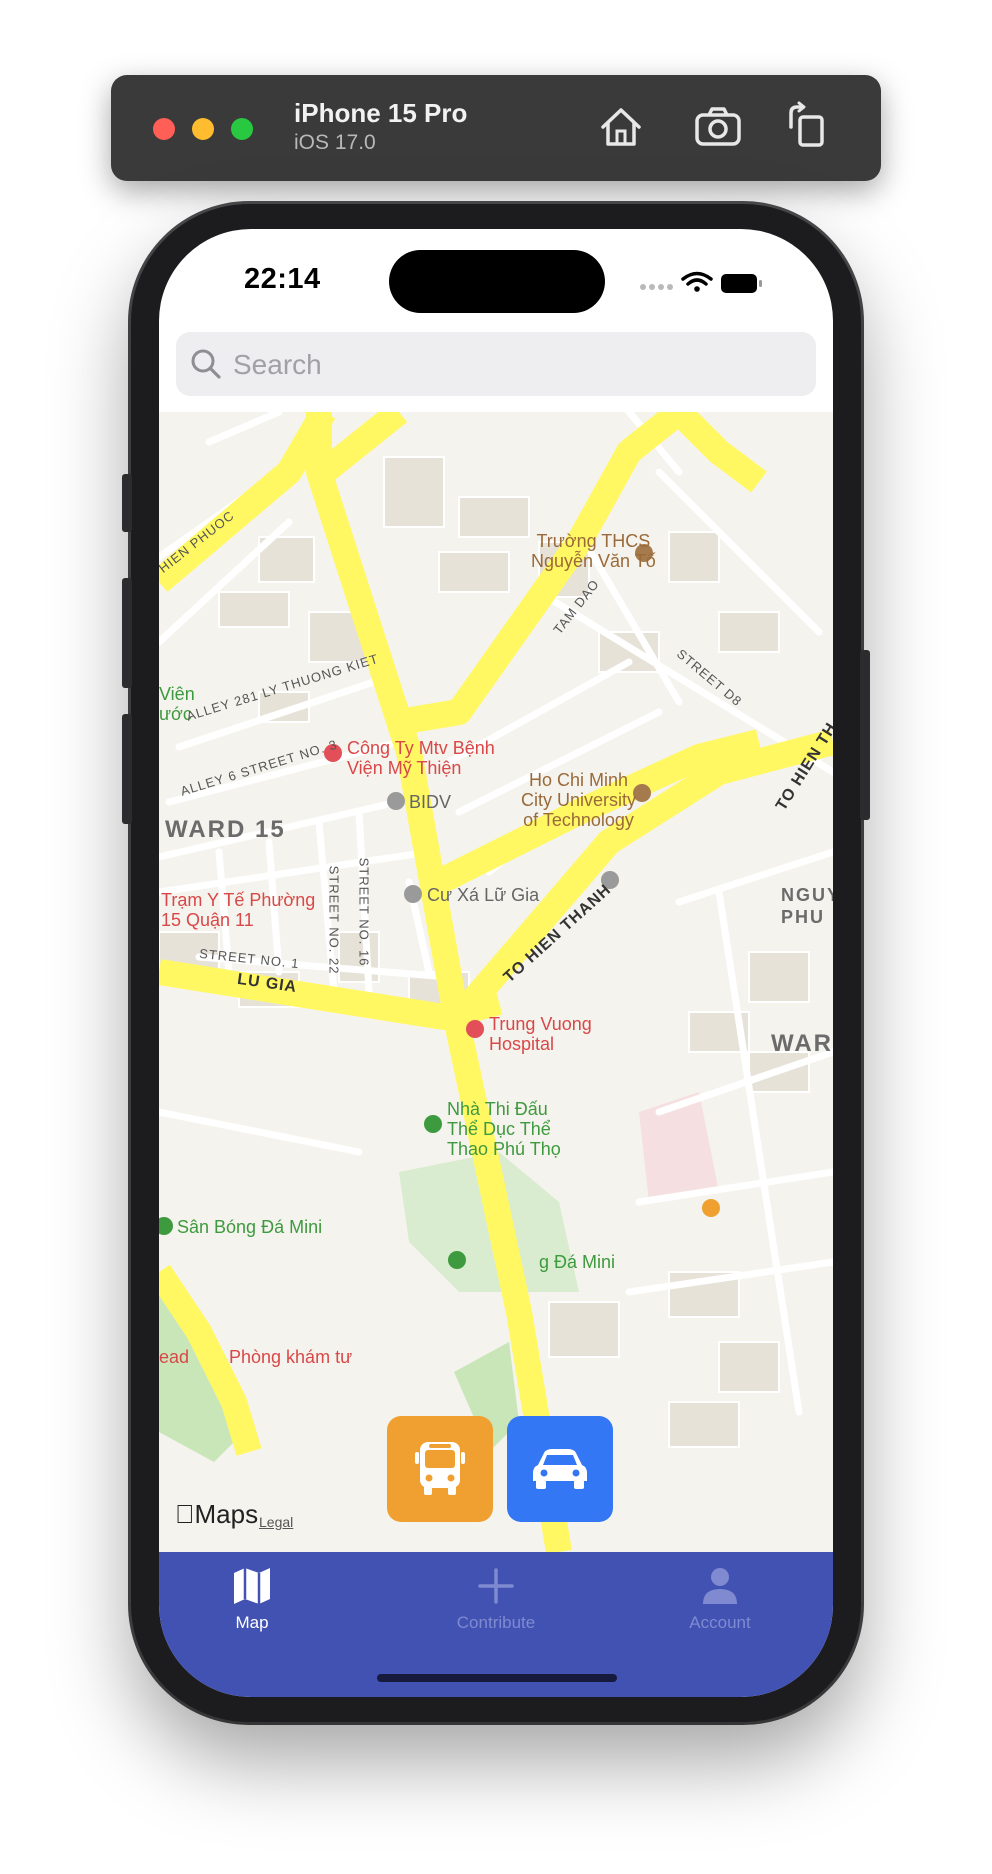 This screenshot has width=992, height=1874. Describe the element at coordinates (381, 113) in the screenshot. I see `device-name: iPhone 15 Pro` at that location.